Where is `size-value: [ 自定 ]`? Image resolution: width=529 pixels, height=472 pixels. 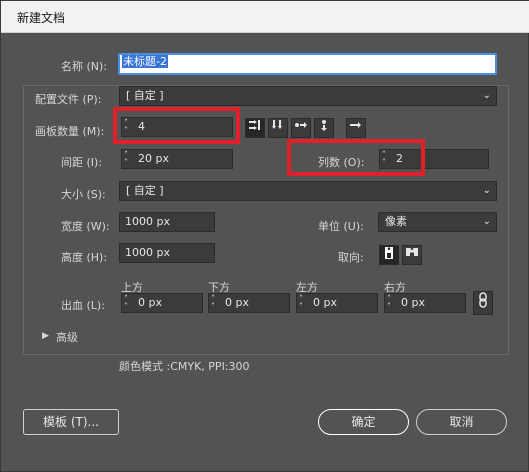
size-value: [ 自定 ] is located at coordinates (145, 190).